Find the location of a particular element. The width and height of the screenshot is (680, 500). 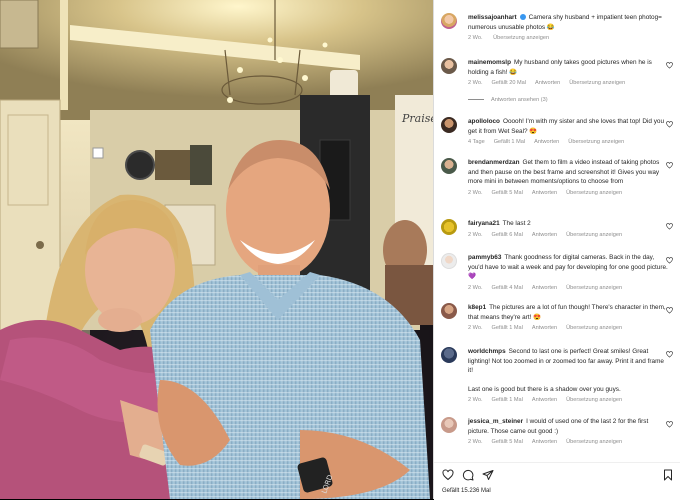

comment-text: The last 2 is located at coordinates (516, 223).